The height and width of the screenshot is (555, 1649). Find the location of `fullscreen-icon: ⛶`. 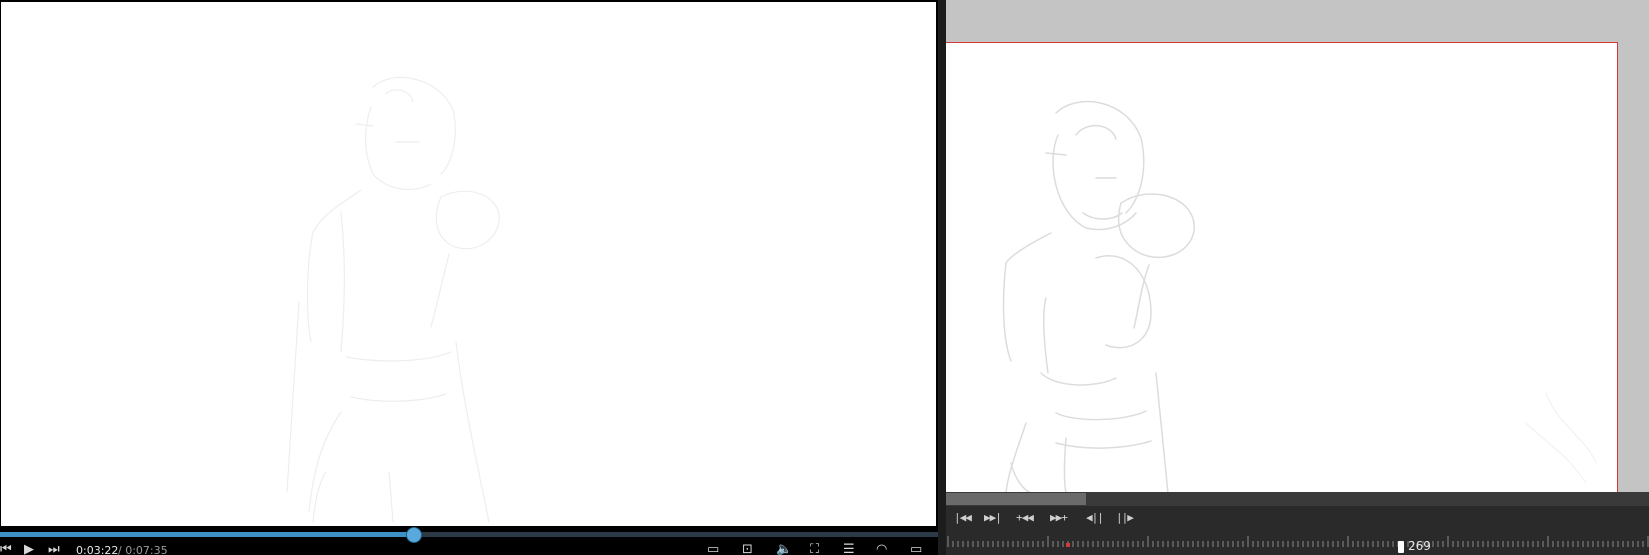

fullscreen-icon: ⛶ is located at coordinates (814, 549).